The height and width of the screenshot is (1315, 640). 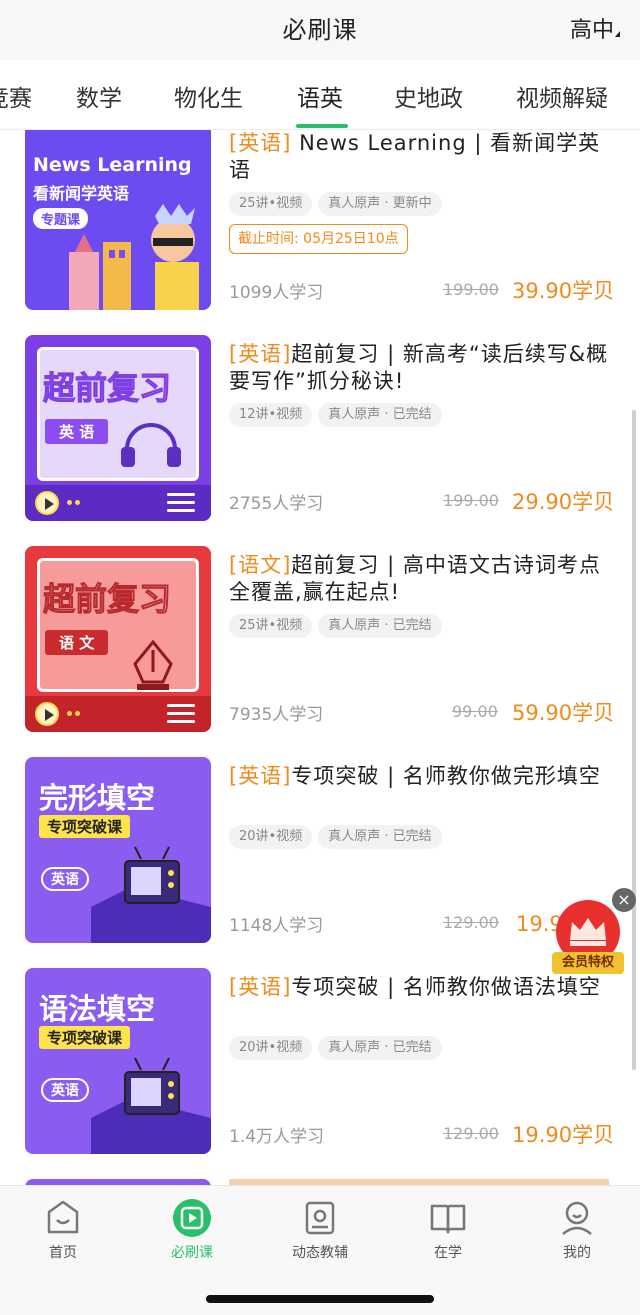 I want to click on deadline-badge: 截止时间: 05月25日10点, so click(x=318, y=239).